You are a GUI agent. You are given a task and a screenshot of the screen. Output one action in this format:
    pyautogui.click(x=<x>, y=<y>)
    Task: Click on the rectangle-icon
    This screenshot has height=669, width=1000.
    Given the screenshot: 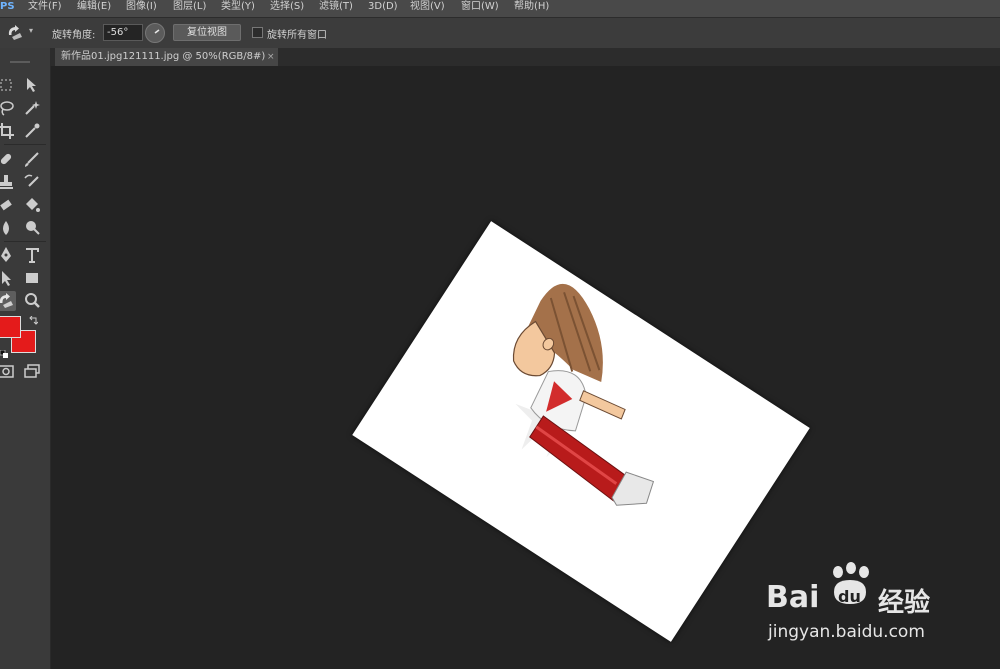 What is the action you would take?
    pyautogui.click(x=32, y=278)
    